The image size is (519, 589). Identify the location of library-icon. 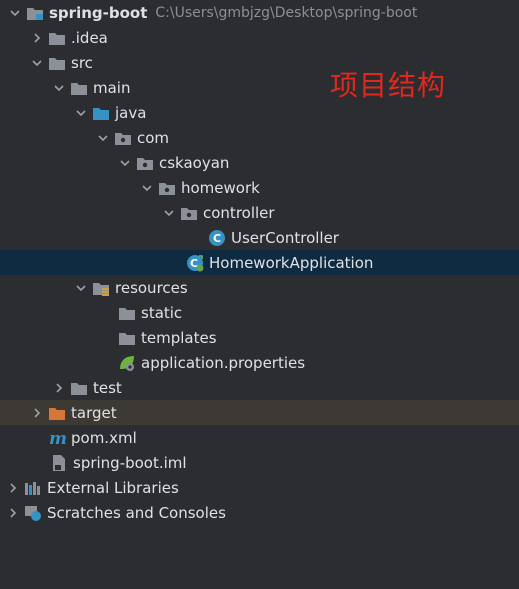
(33, 488).